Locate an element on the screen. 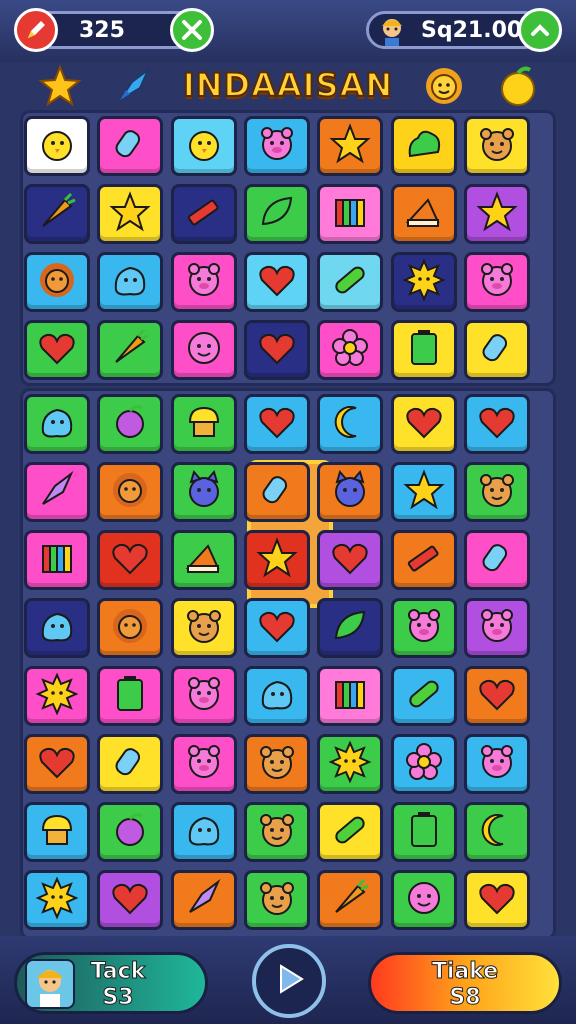  tack-button: Tack S3 is located at coordinates (111, 983).